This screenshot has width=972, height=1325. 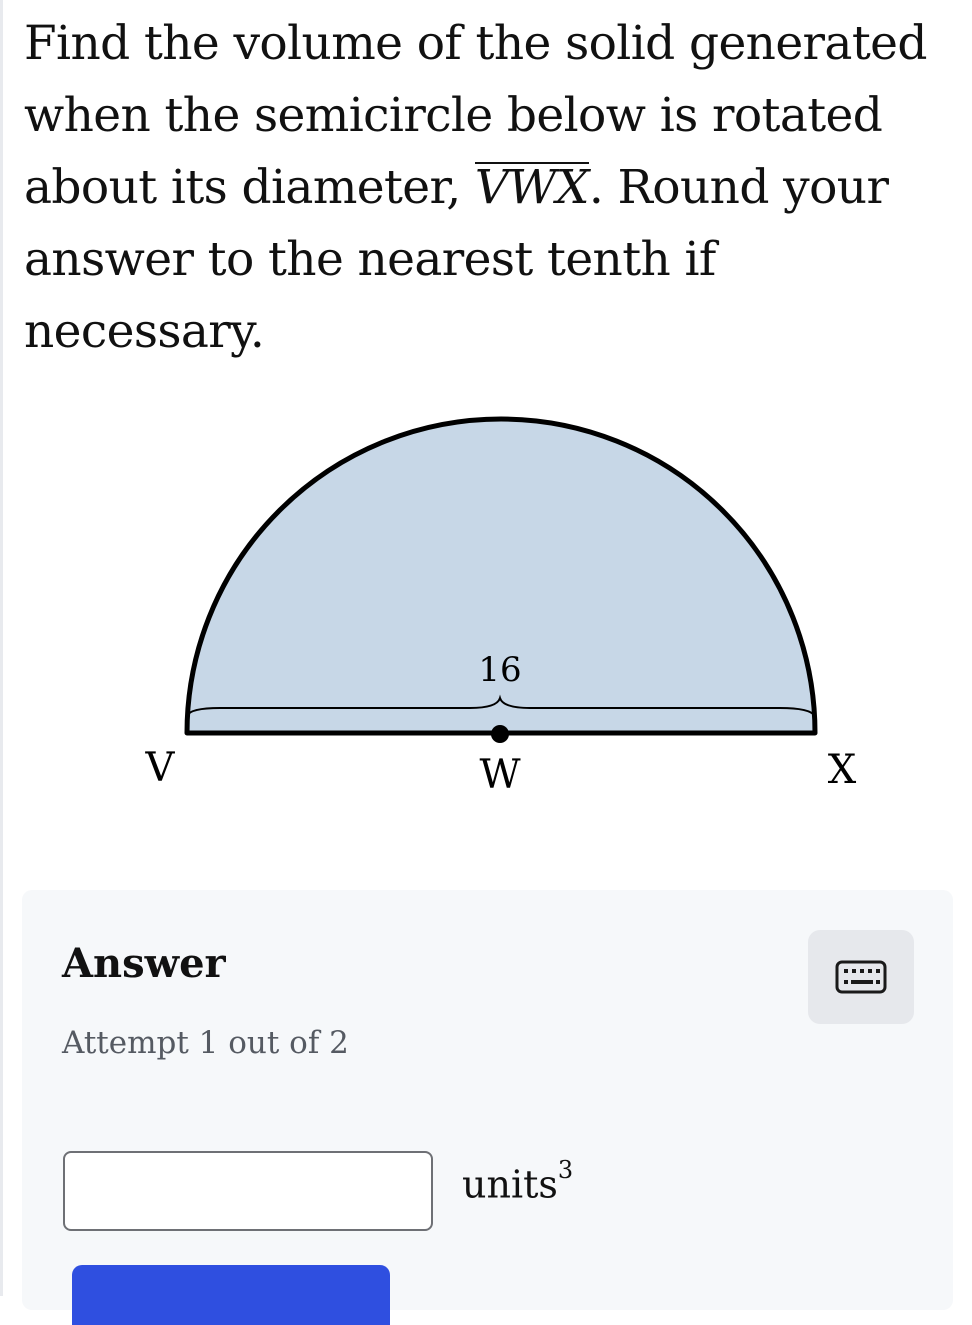 I want to click on attempt-counter: Attempt 1 out of 2, so click(x=205, y=1043).